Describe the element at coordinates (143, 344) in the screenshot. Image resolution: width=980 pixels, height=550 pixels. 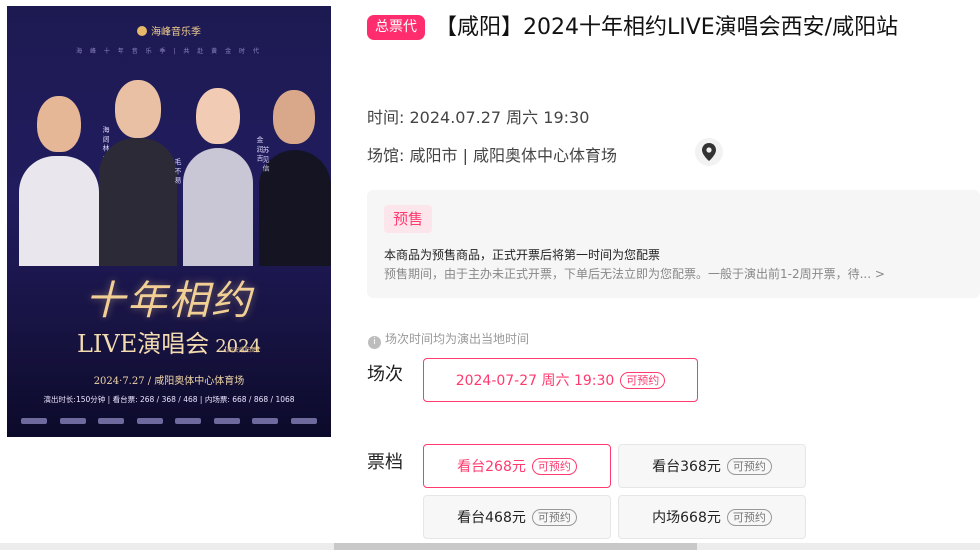
I see `poster-live-text: LIVE演唱会` at that location.